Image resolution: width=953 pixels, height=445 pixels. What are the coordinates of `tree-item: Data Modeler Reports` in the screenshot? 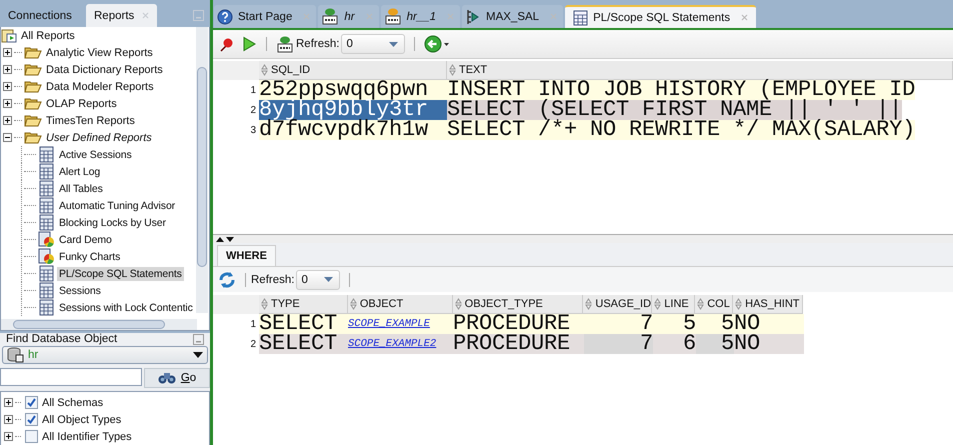 It's located at (100, 87).